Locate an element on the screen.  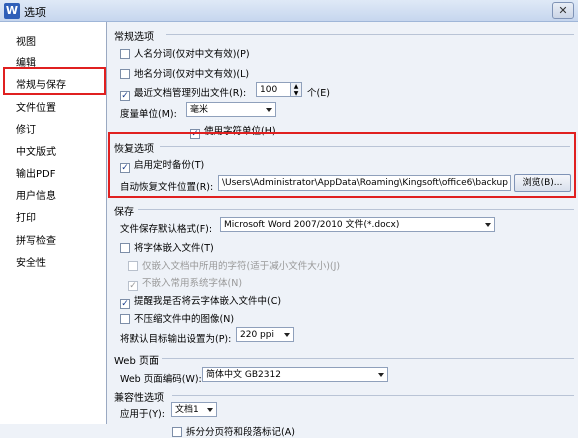
no-compress-checkbox is located at coordinates (125, 319).